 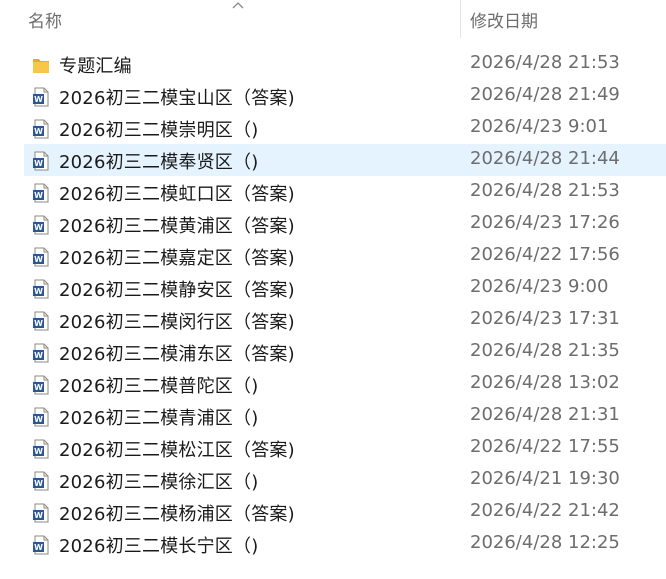 I want to click on file-name: 2026初三二模崇明区（), so click(x=158, y=129).